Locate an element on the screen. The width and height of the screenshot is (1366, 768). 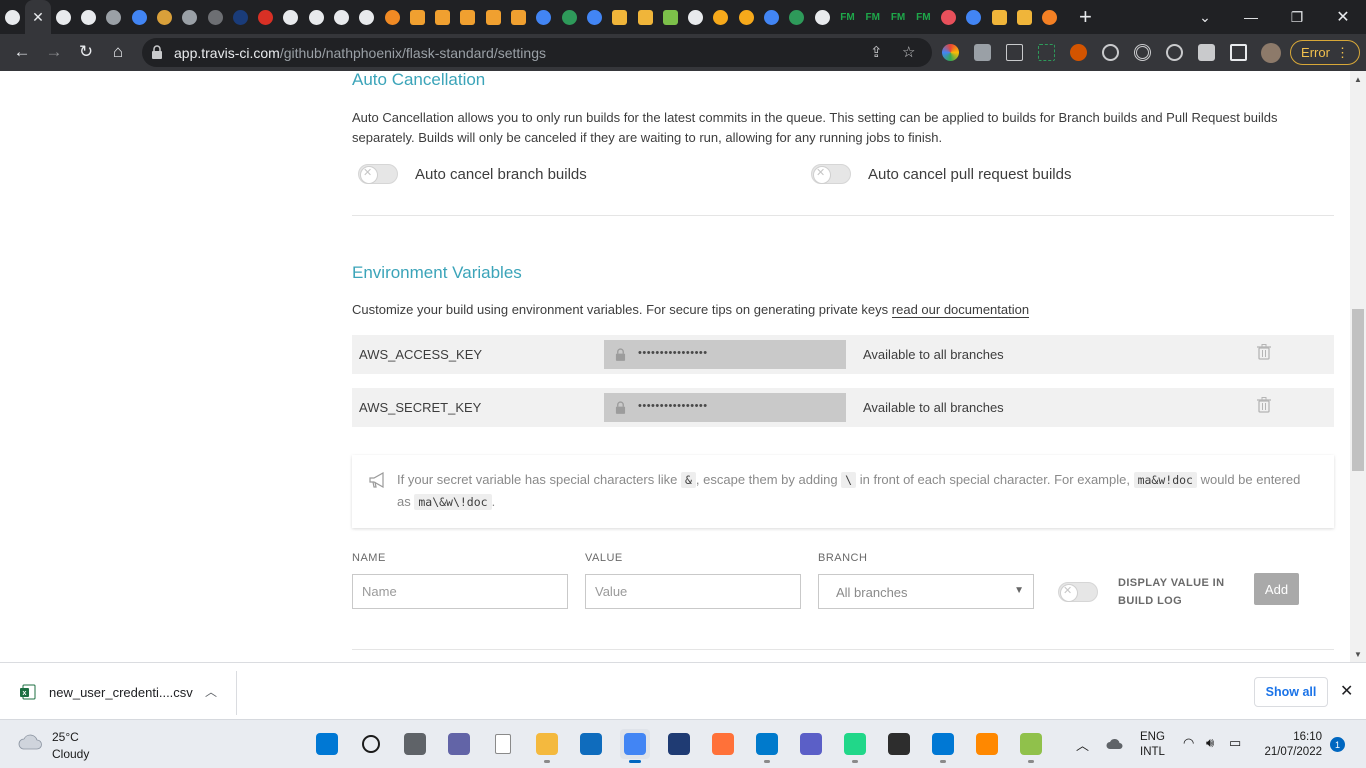
close-download-bar-icon: ✕ is located at coordinates (1346, 691).